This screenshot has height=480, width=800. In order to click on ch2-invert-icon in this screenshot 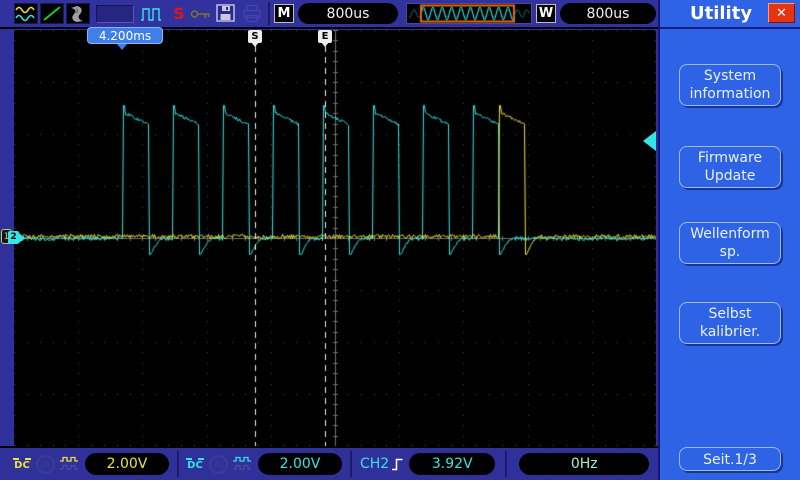, I will do `click(242, 464)`.